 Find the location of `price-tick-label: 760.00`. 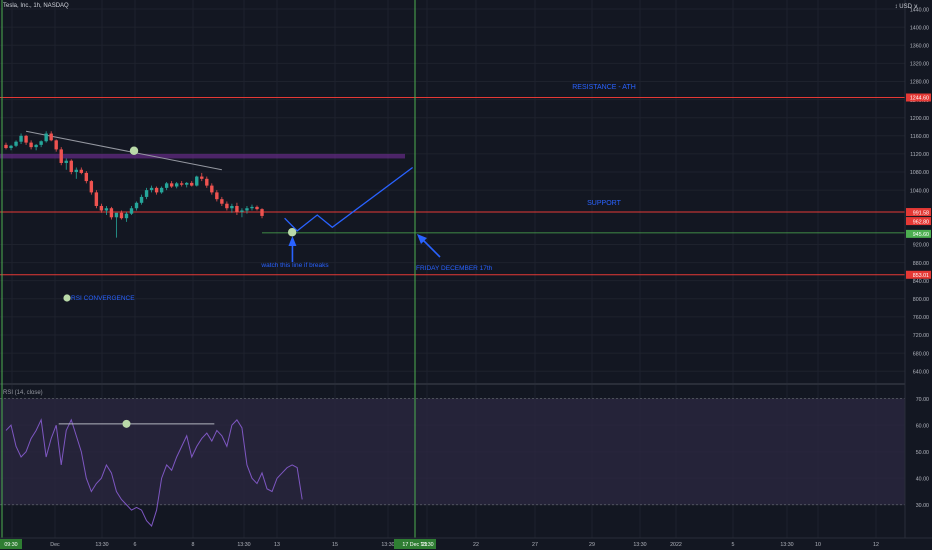

price-tick-label: 760.00 is located at coordinates (921, 318).